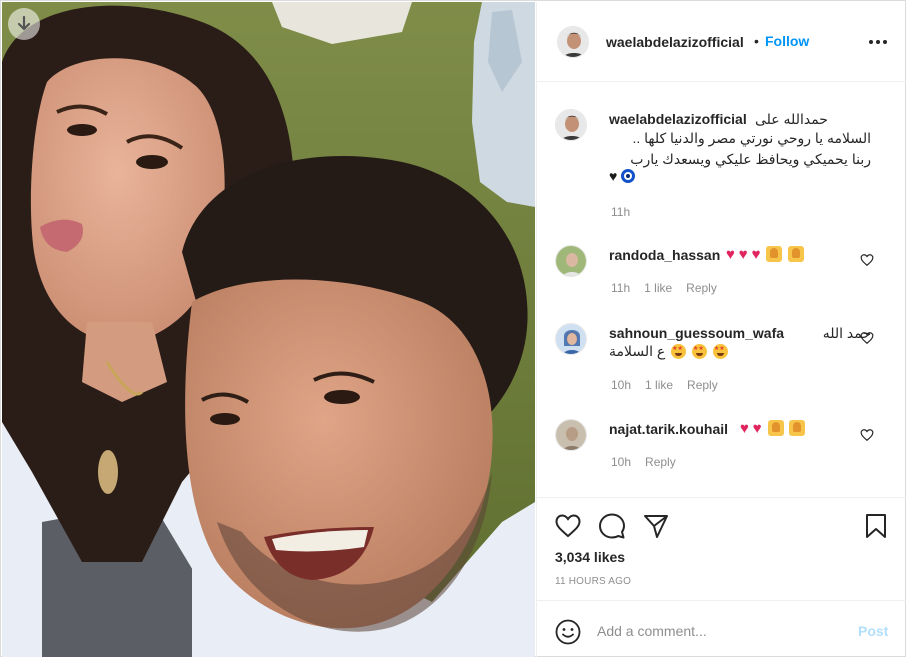  What do you see at coordinates (637, 351) in the screenshot?
I see `comment-text-arabic: ع السلامة` at bounding box center [637, 351].